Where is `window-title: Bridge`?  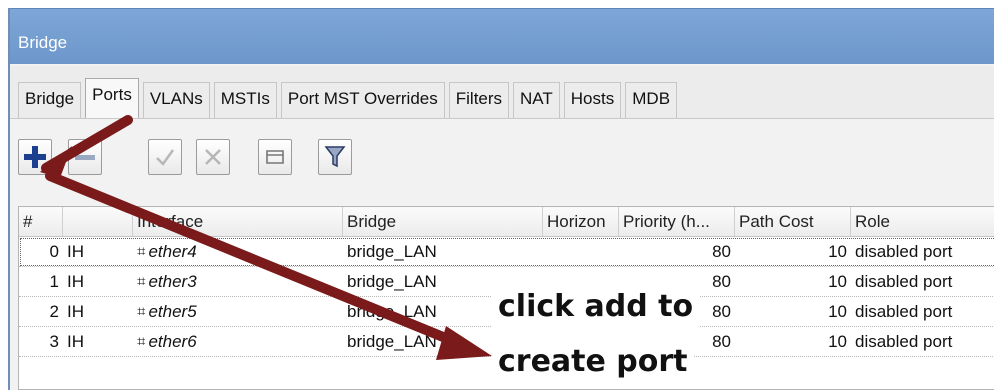 window-title: Bridge is located at coordinates (502, 36).